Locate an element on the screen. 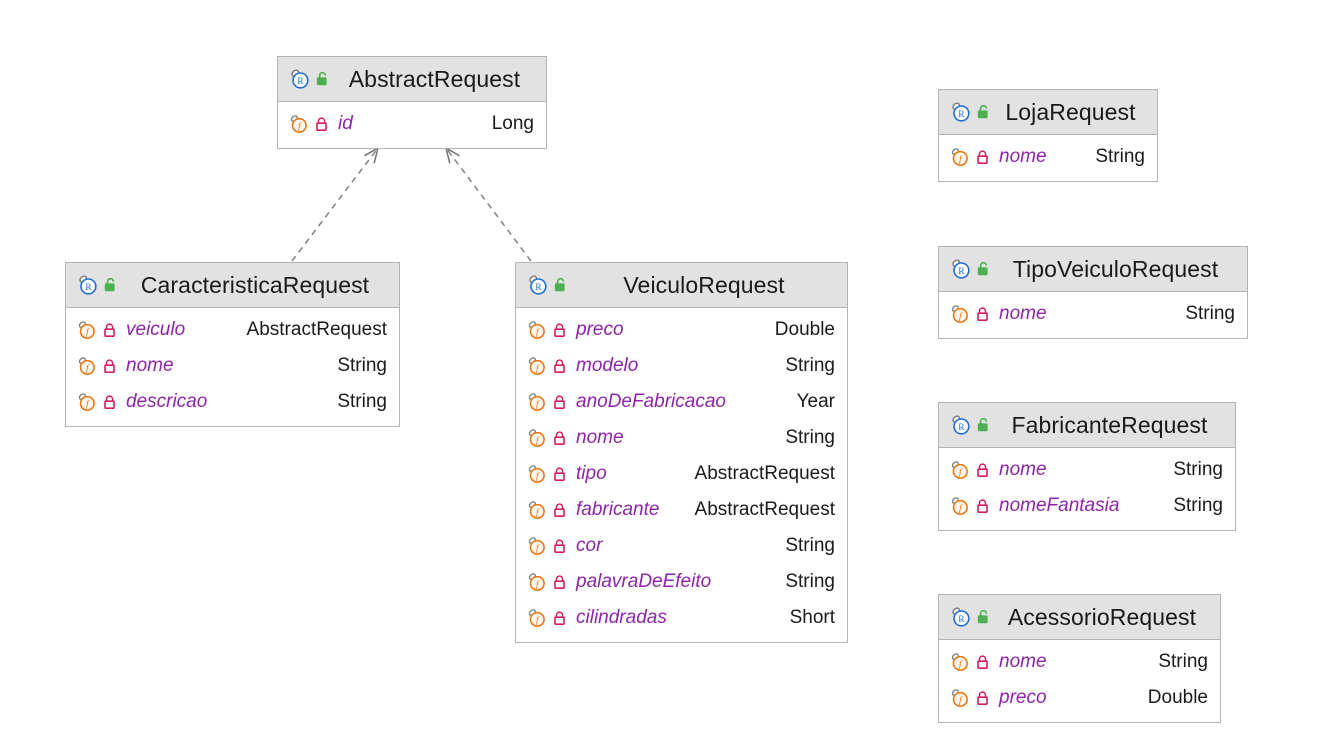 The height and width of the screenshot is (742, 1321). class-name-label: CaracteristicaRequest is located at coordinates (255, 284).